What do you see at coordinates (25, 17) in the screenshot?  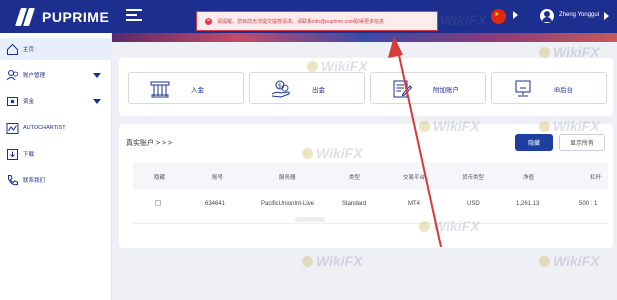 I see `logo-icon` at bounding box center [25, 17].